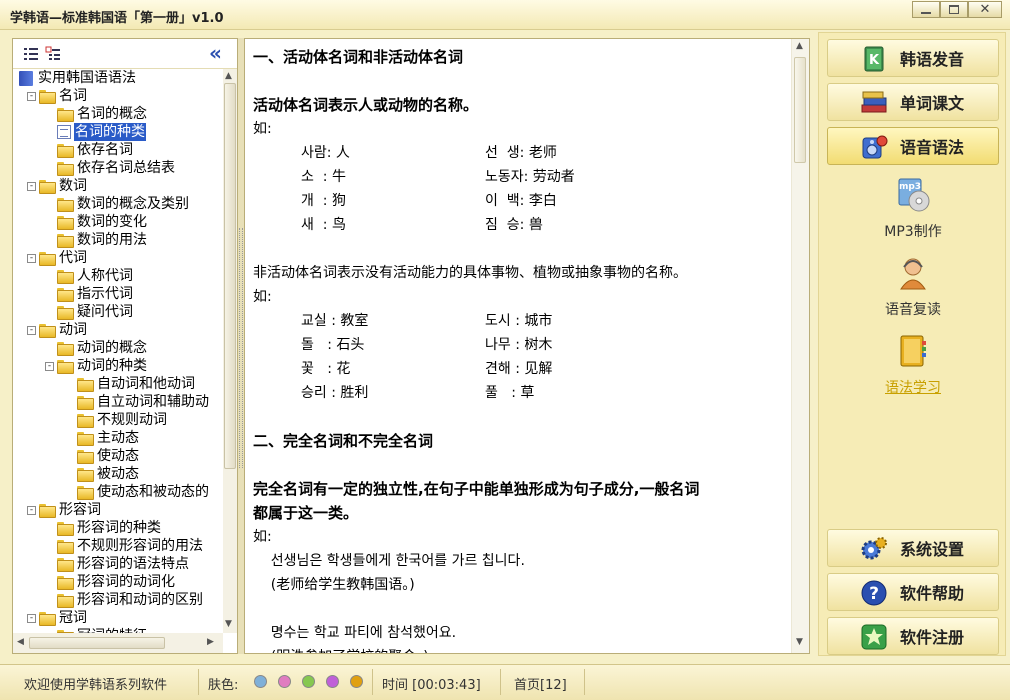  I want to click on tree-node: 名词的概念, so click(102, 114).